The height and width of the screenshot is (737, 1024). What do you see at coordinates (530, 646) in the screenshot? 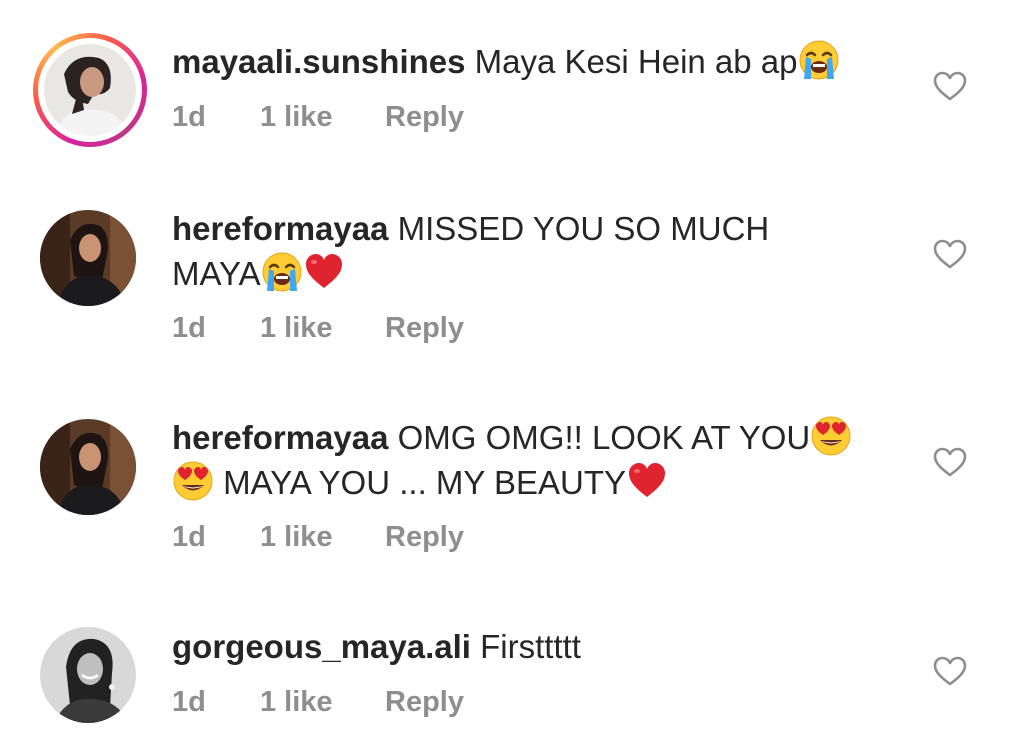
I see `comment-body: Firsttttt` at bounding box center [530, 646].